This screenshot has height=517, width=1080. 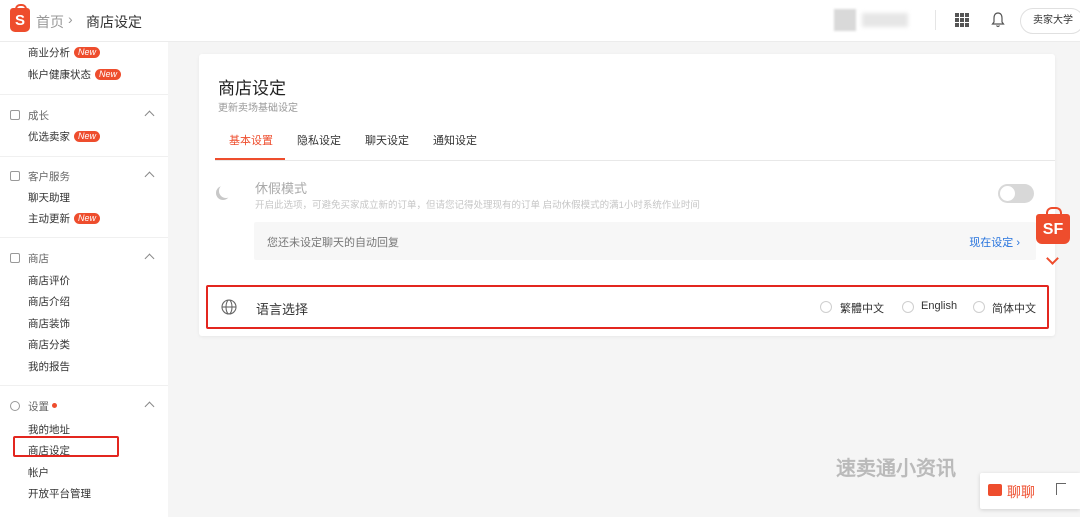 What do you see at coordinates (114, 22) in the screenshot?
I see `breadcrumb-current: 商店设定` at bounding box center [114, 22].